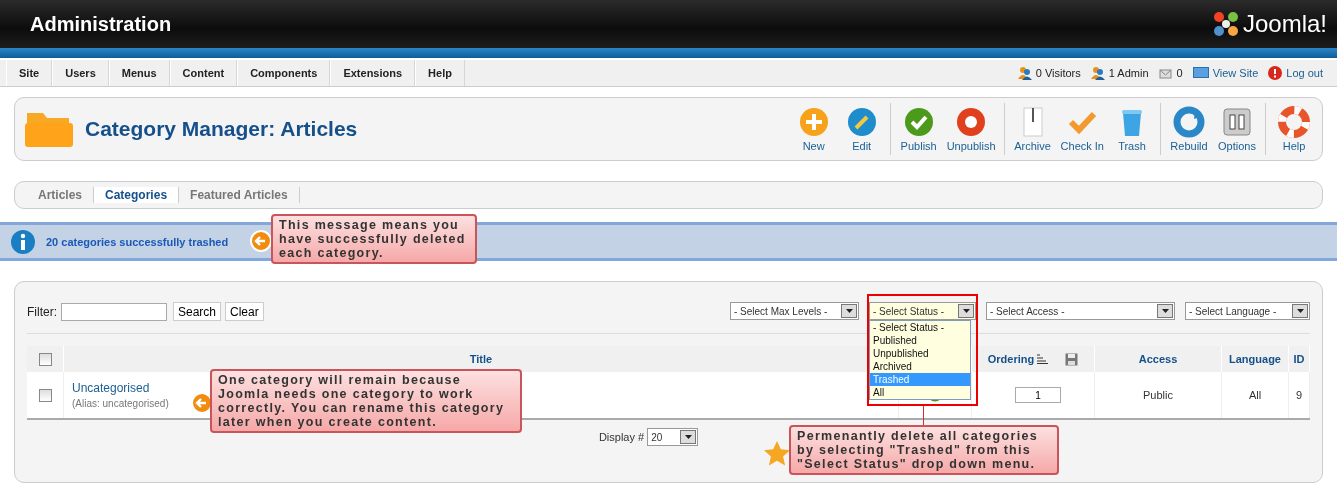 This screenshot has height=483, width=1337. What do you see at coordinates (29, 73) in the screenshot?
I see `menu-item: Site` at bounding box center [29, 73].